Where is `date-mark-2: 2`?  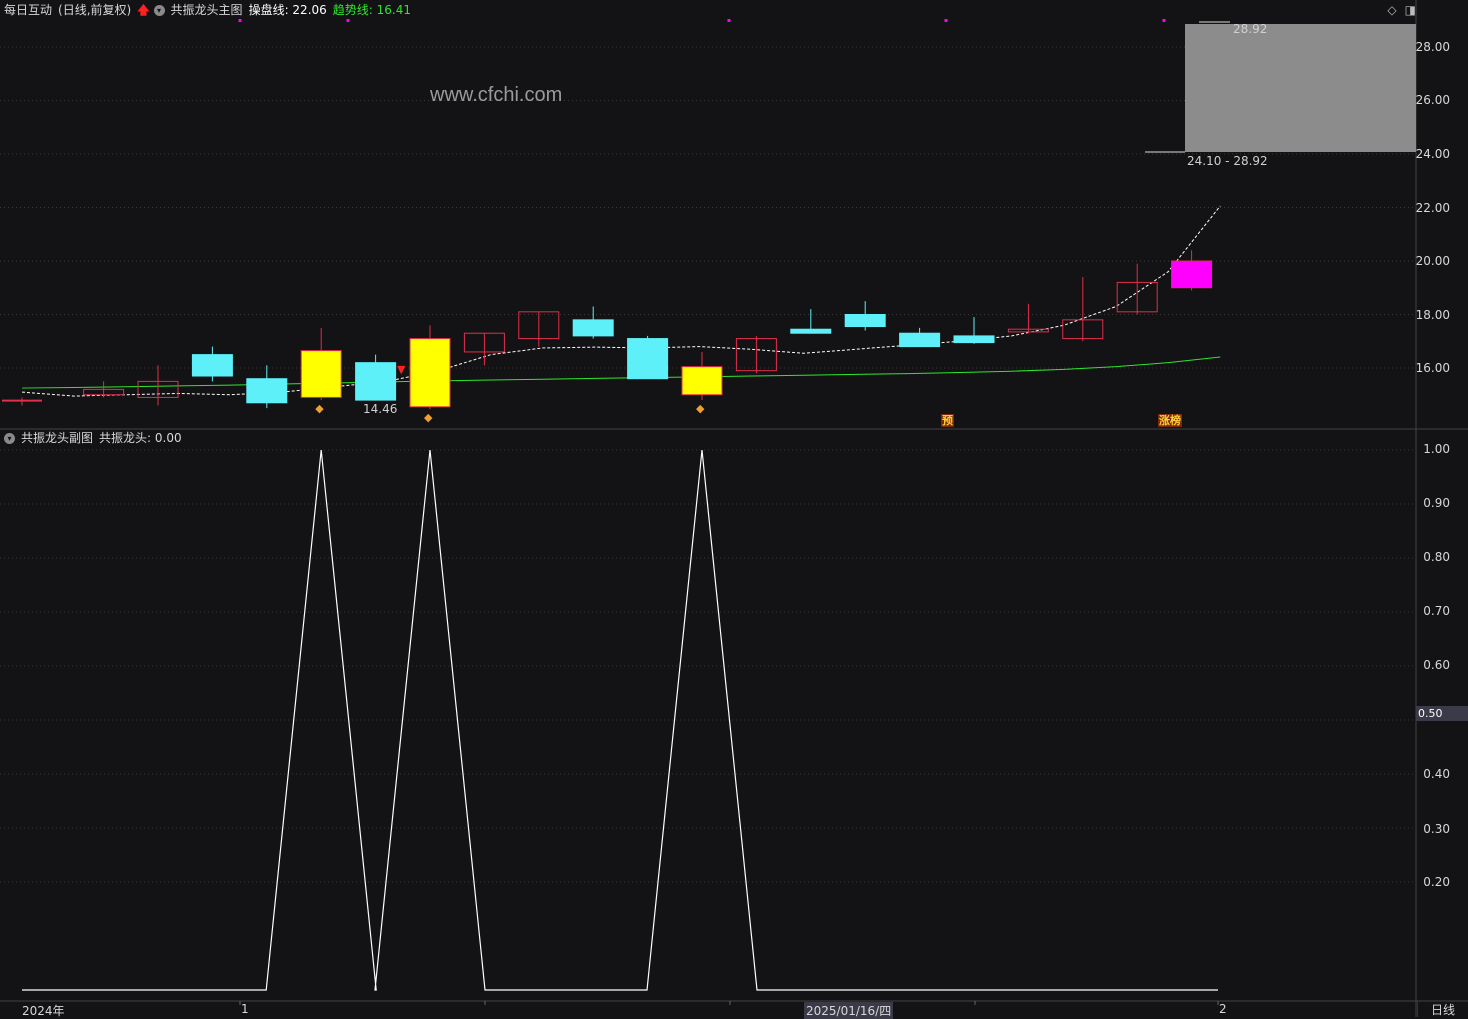 date-mark-2: 2 is located at coordinates (1223, 1009).